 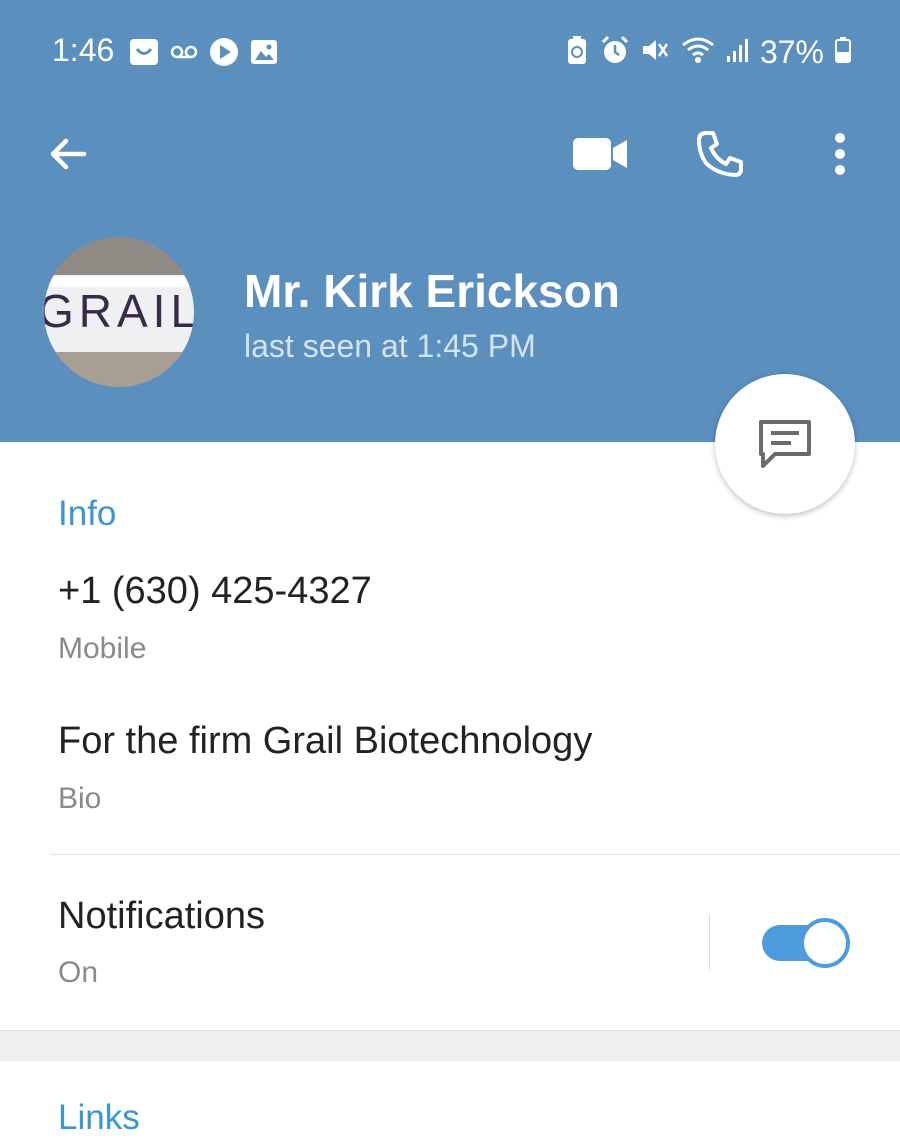 I want to click on notifications-toggle, so click(x=806, y=943).